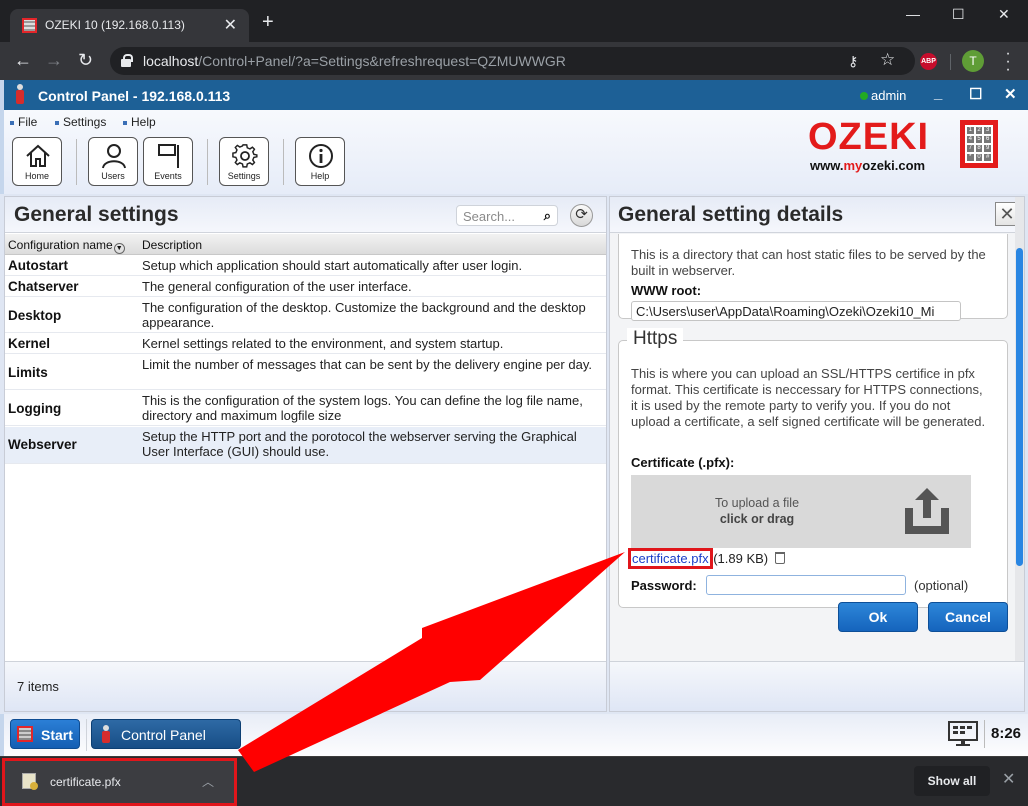 This screenshot has height=806, width=1028. I want to click on download-file-name: certificate.pfx, so click(85, 782).